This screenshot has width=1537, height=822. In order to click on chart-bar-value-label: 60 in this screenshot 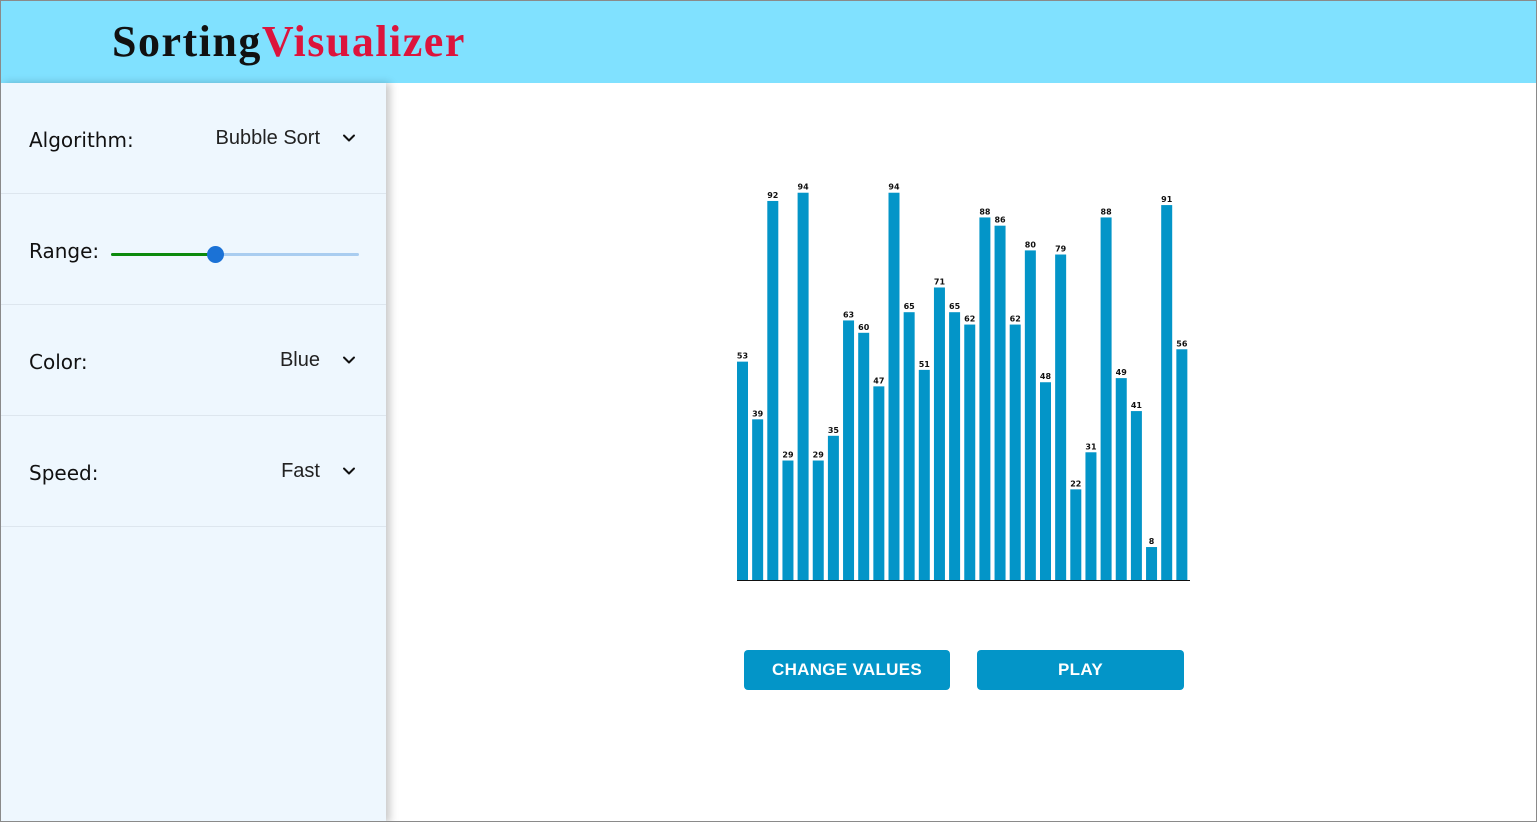, I will do `click(864, 327)`.